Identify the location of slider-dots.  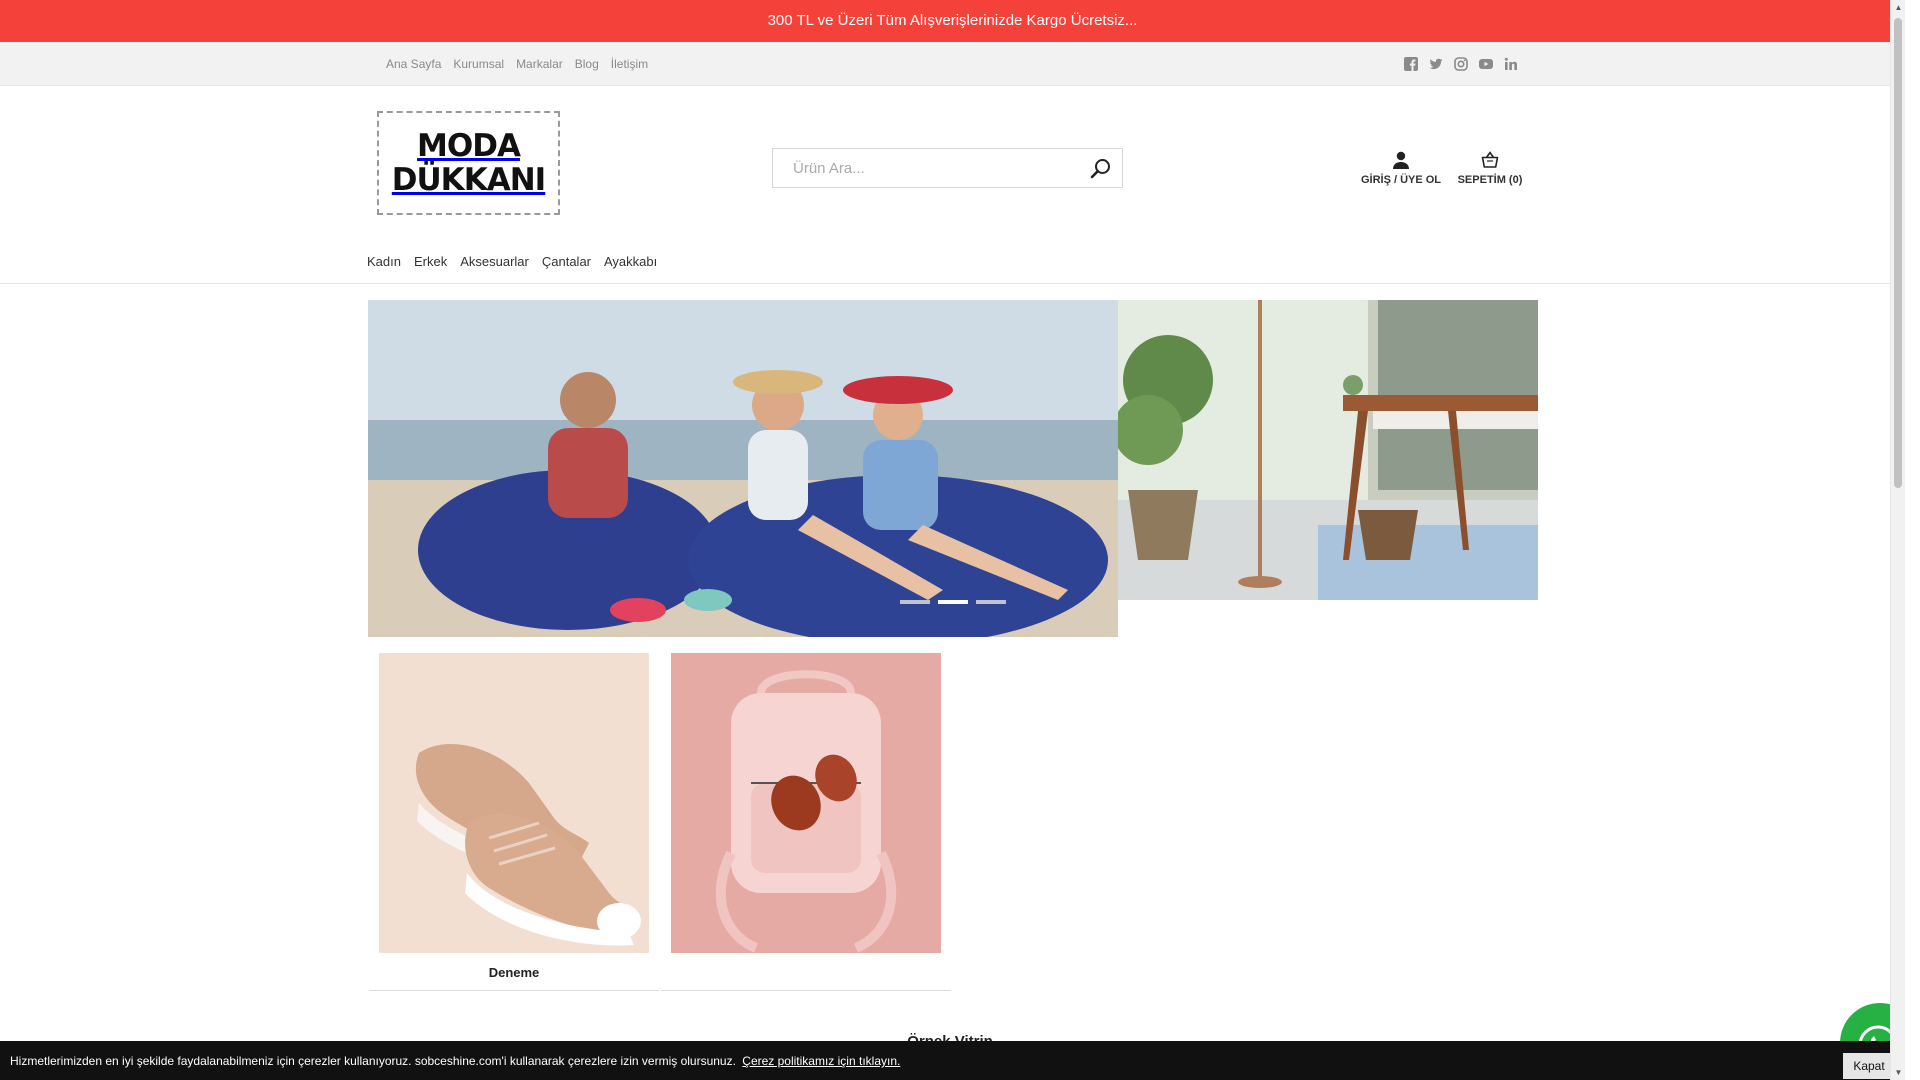
(957, 602).